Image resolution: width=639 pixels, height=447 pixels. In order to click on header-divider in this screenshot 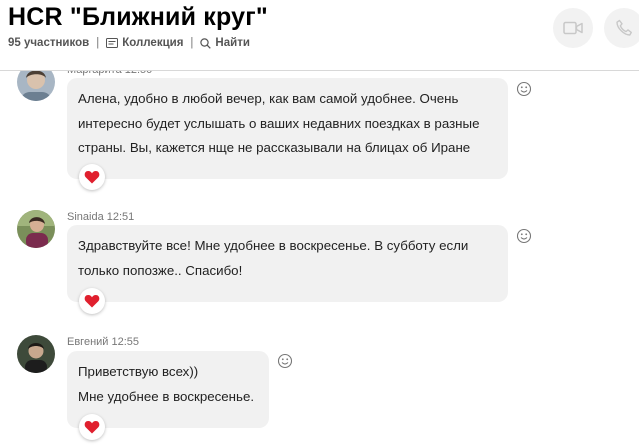, I will do `click(319, 70)`.